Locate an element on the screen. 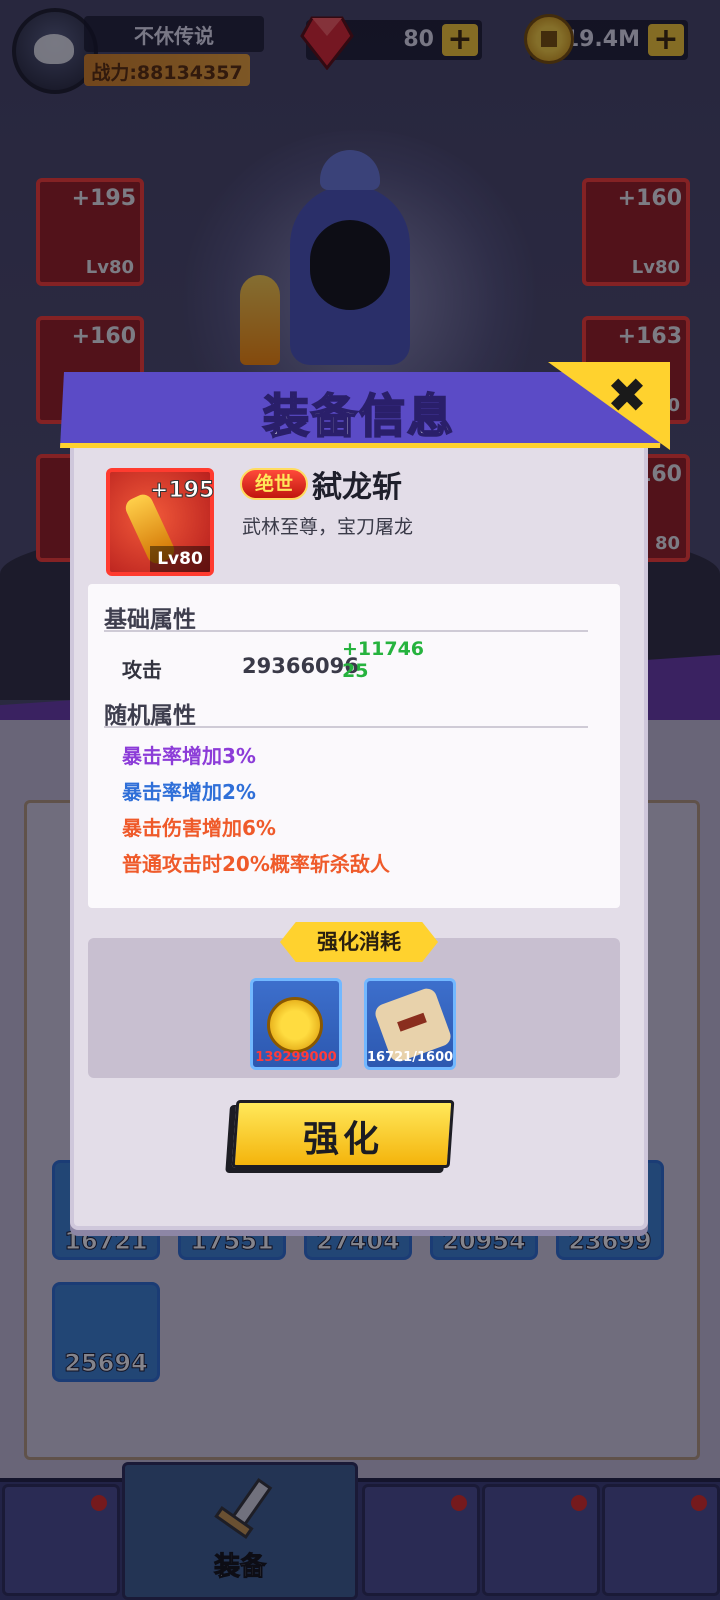  random-attr: 暴击伤害增加6% is located at coordinates (199, 828).